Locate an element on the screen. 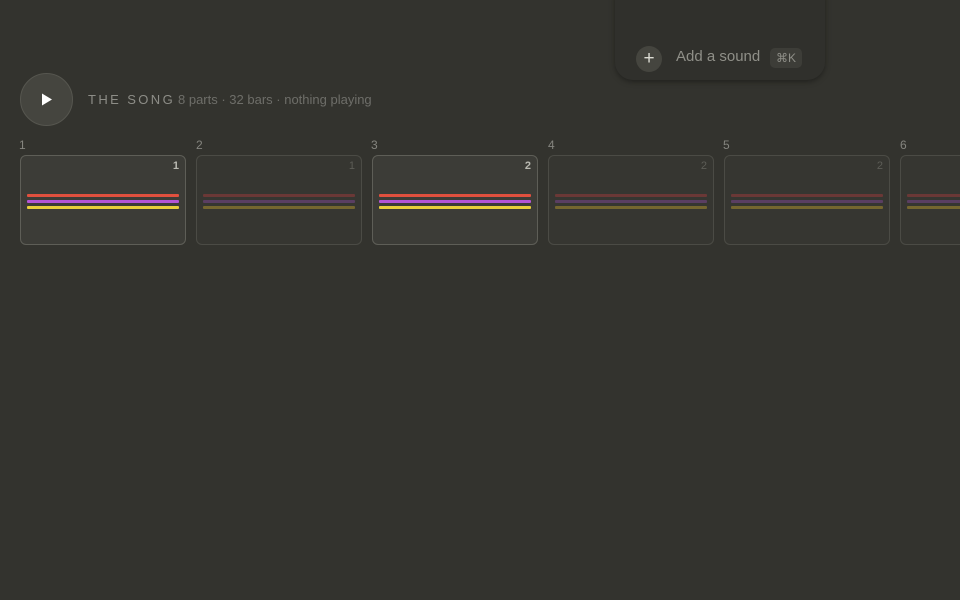 This screenshot has height=600, width=960. shortcut-badge: ⌘K is located at coordinates (786, 58).